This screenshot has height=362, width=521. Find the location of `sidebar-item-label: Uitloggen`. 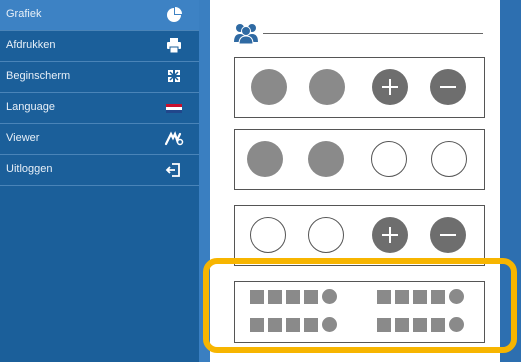

sidebar-item-label: Uitloggen is located at coordinates (29, 169).